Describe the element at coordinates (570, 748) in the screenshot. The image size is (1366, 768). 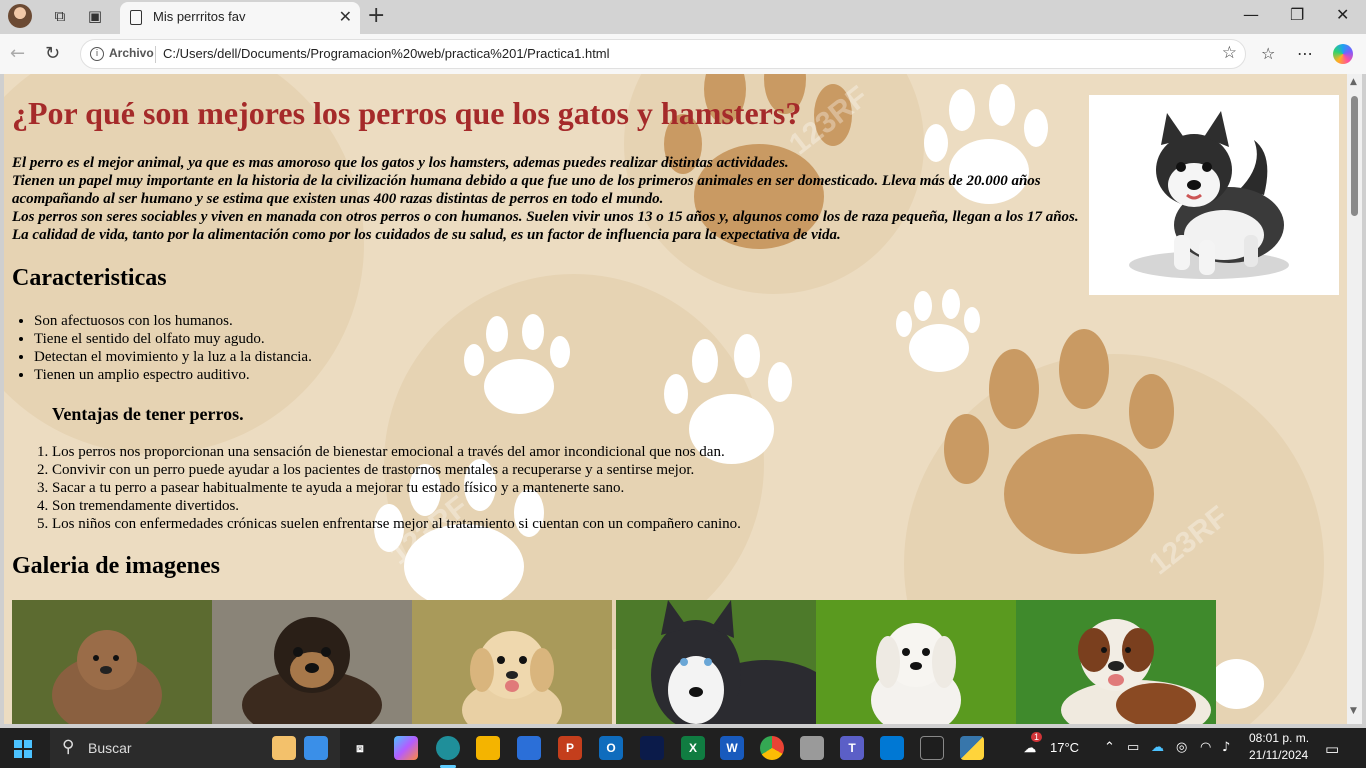
I see `powerpoint-icon: P` at that location.